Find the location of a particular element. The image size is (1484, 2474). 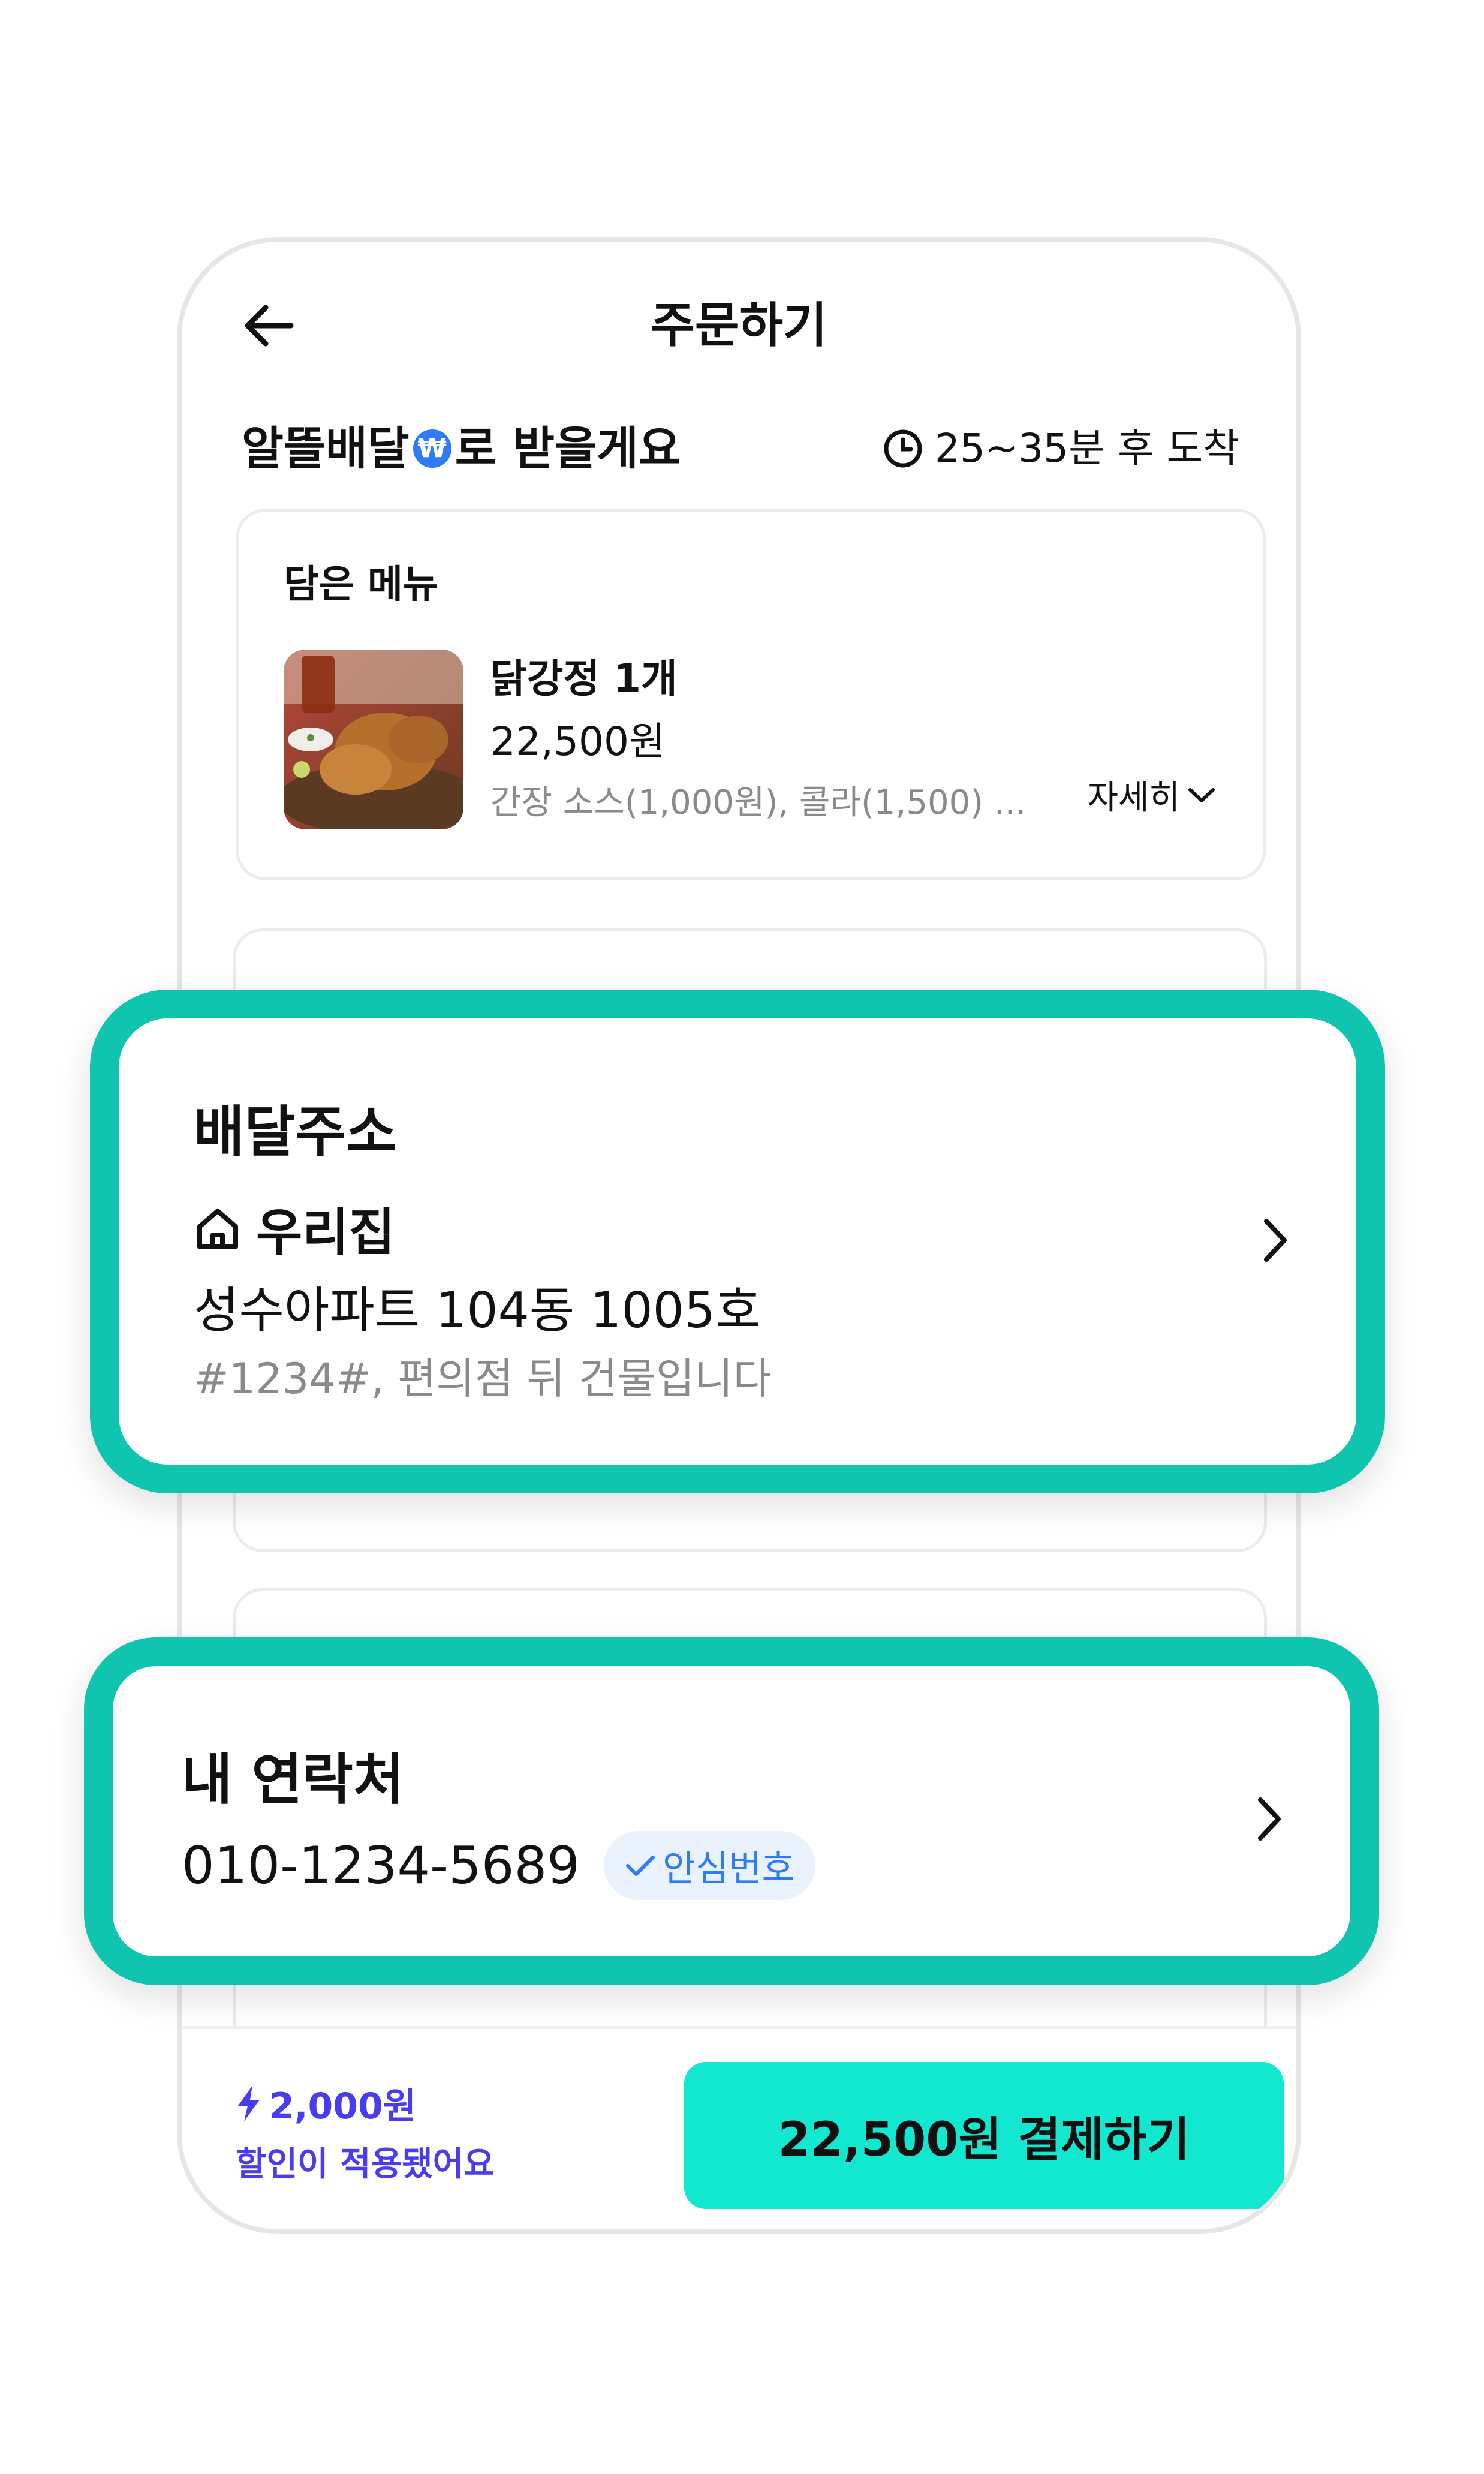

address-name: 우리집 is located at coordinates (325, 1232).